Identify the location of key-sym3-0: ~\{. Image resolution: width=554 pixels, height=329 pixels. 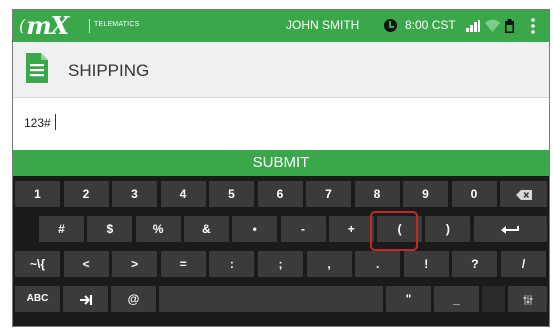
(37, 264).